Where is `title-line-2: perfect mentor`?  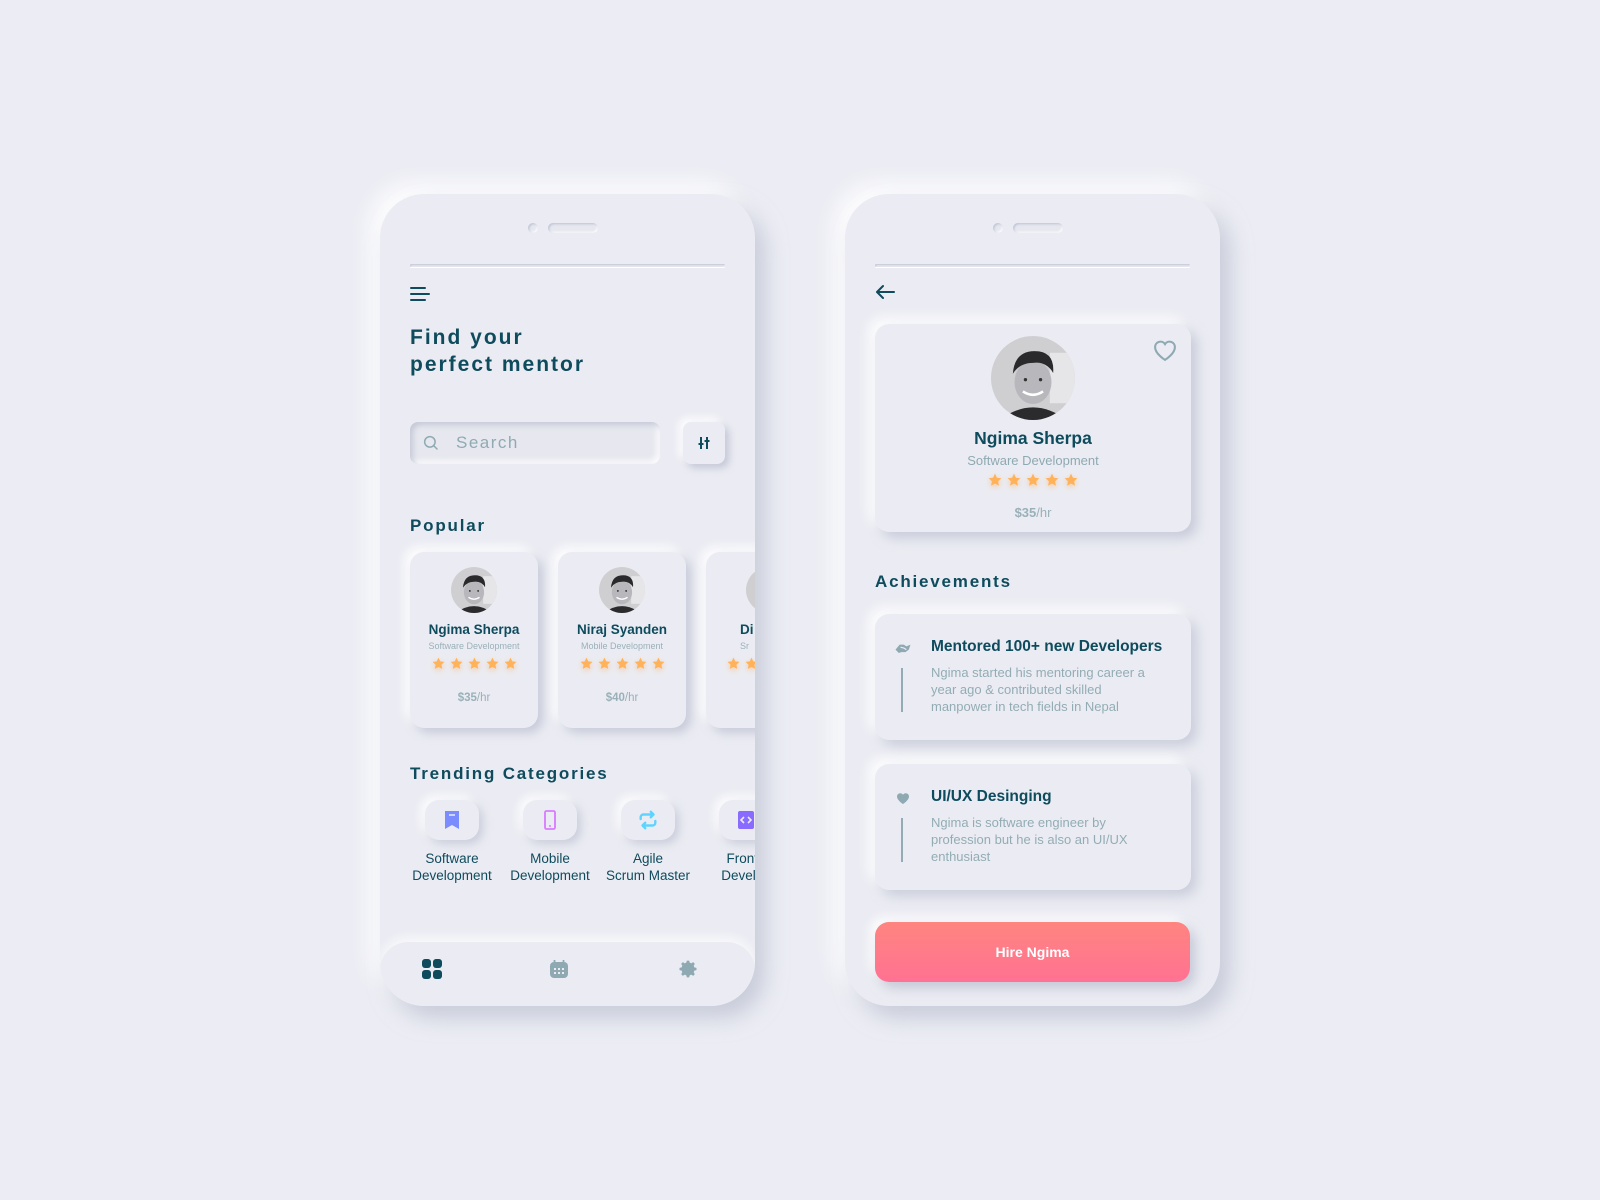
title-line-2: perfect mentor is located at coordinates (498, 364).